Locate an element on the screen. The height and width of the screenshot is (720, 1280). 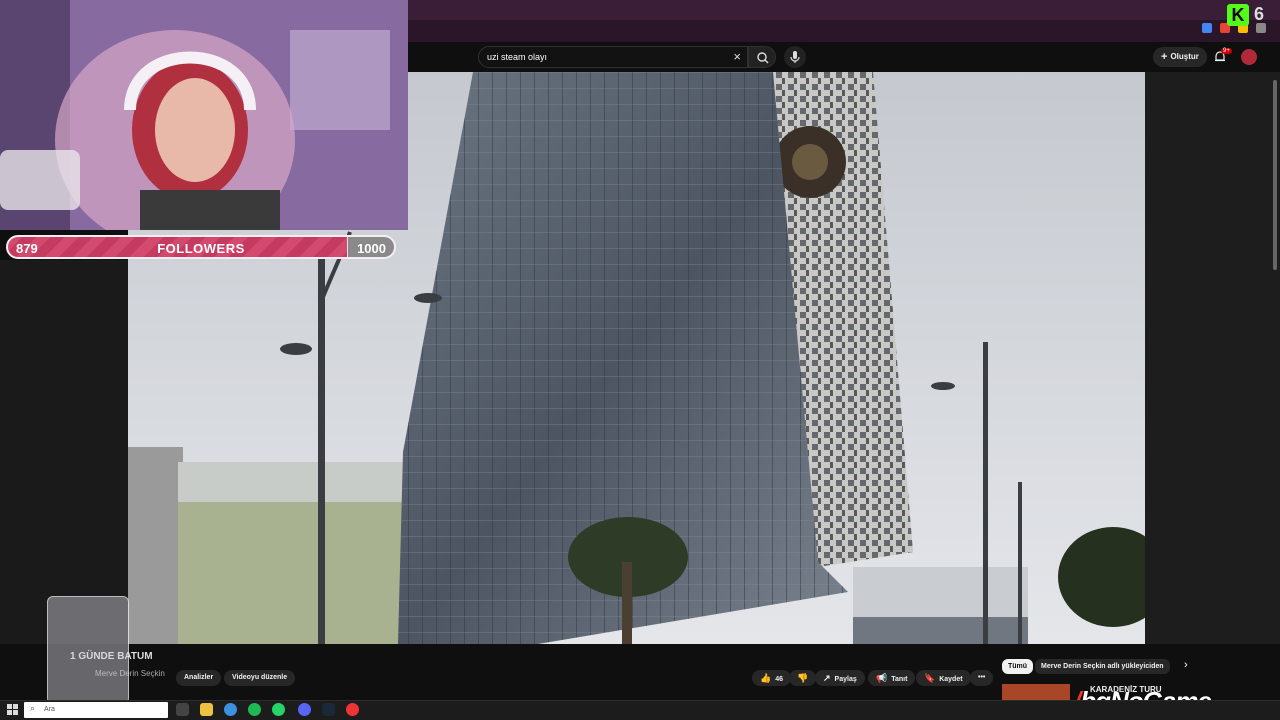
avatar is located at coordinates (1249, 57).